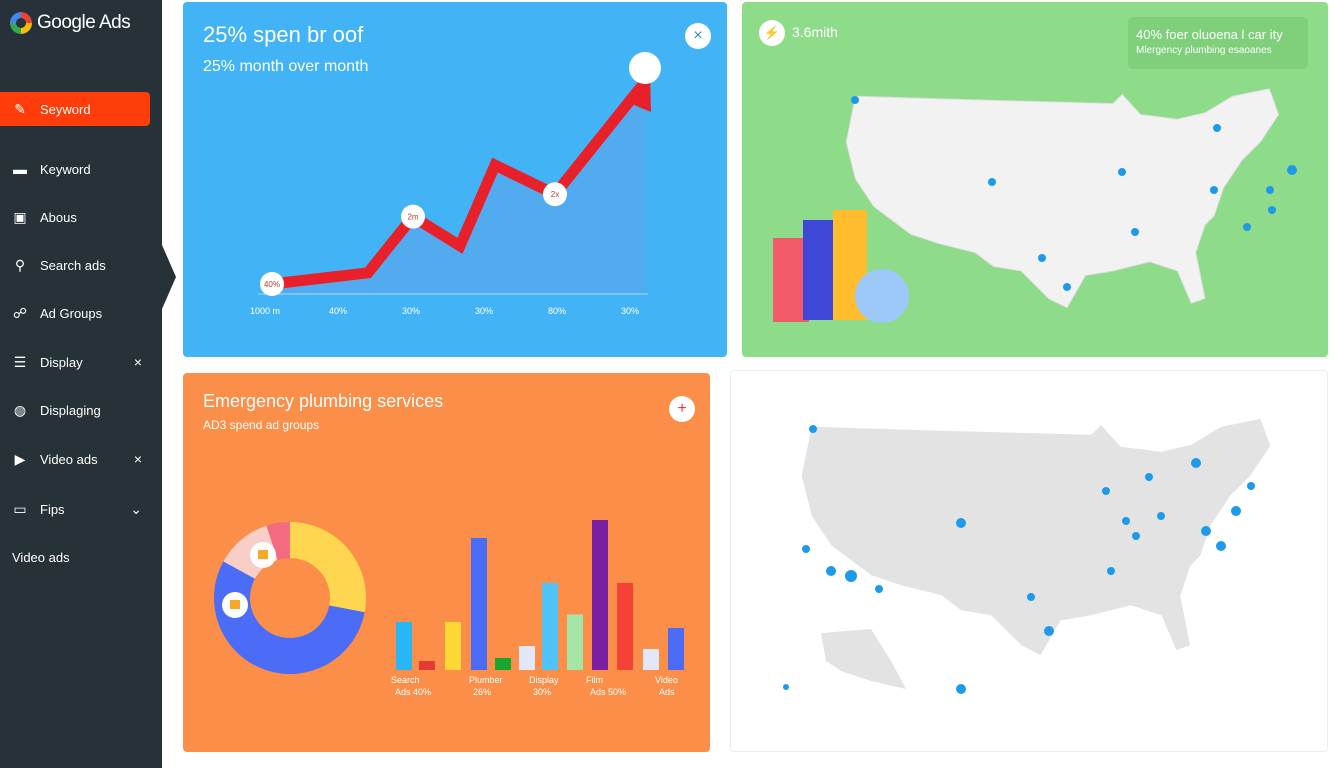 The width and height of the screenshot is (1344, 768). Describe the element at coordinates (70, 23) in the screenshot. I see `google-ads-logo: Google Ads` at that location.